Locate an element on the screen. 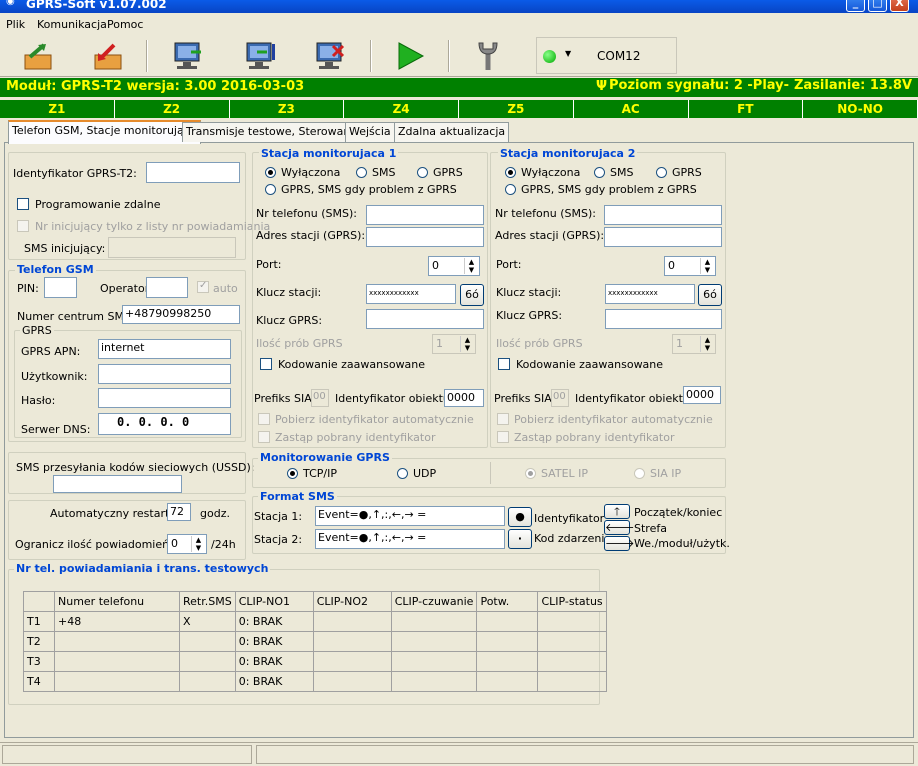 The image size is (918, 766). apn-field: internet is located at coordinates (164, 349).